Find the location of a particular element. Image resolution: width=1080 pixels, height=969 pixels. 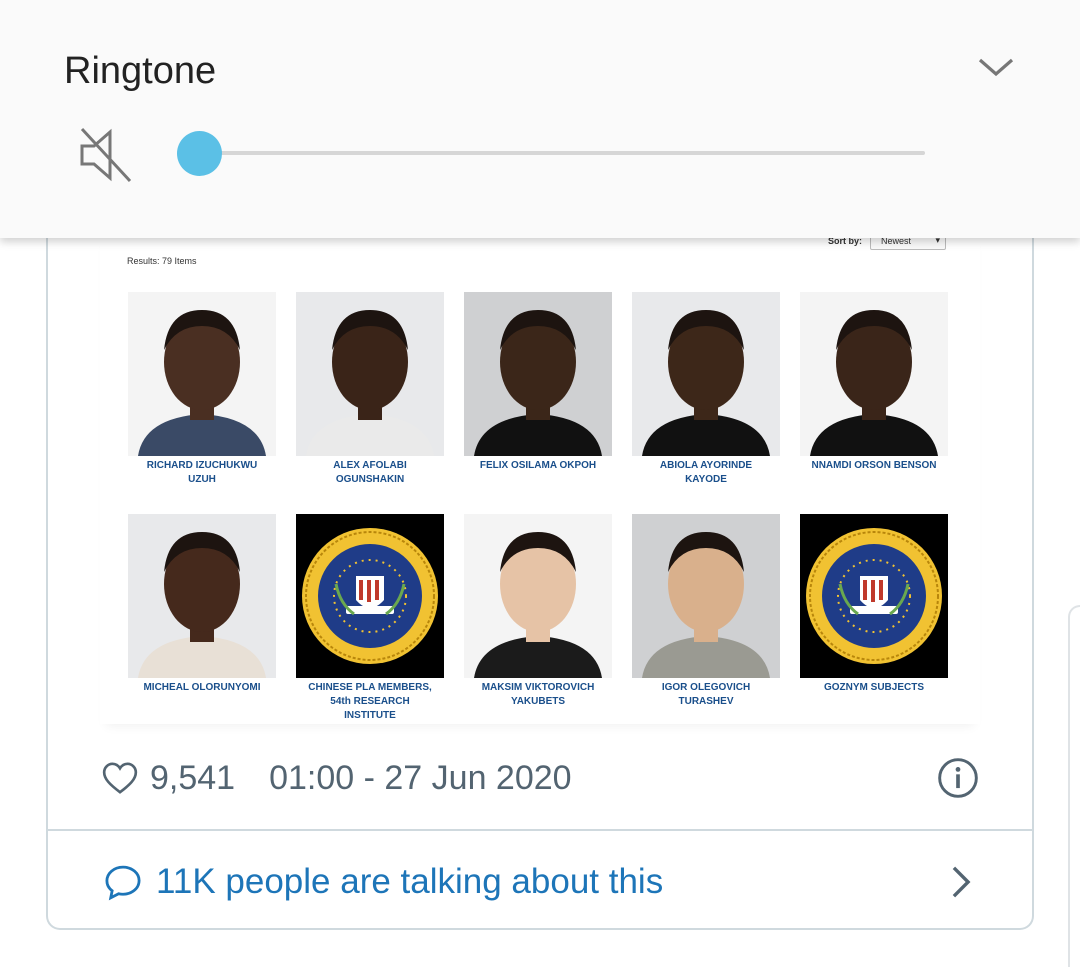

wanted-name-line: UZUH is located at coordinates (202, 479).